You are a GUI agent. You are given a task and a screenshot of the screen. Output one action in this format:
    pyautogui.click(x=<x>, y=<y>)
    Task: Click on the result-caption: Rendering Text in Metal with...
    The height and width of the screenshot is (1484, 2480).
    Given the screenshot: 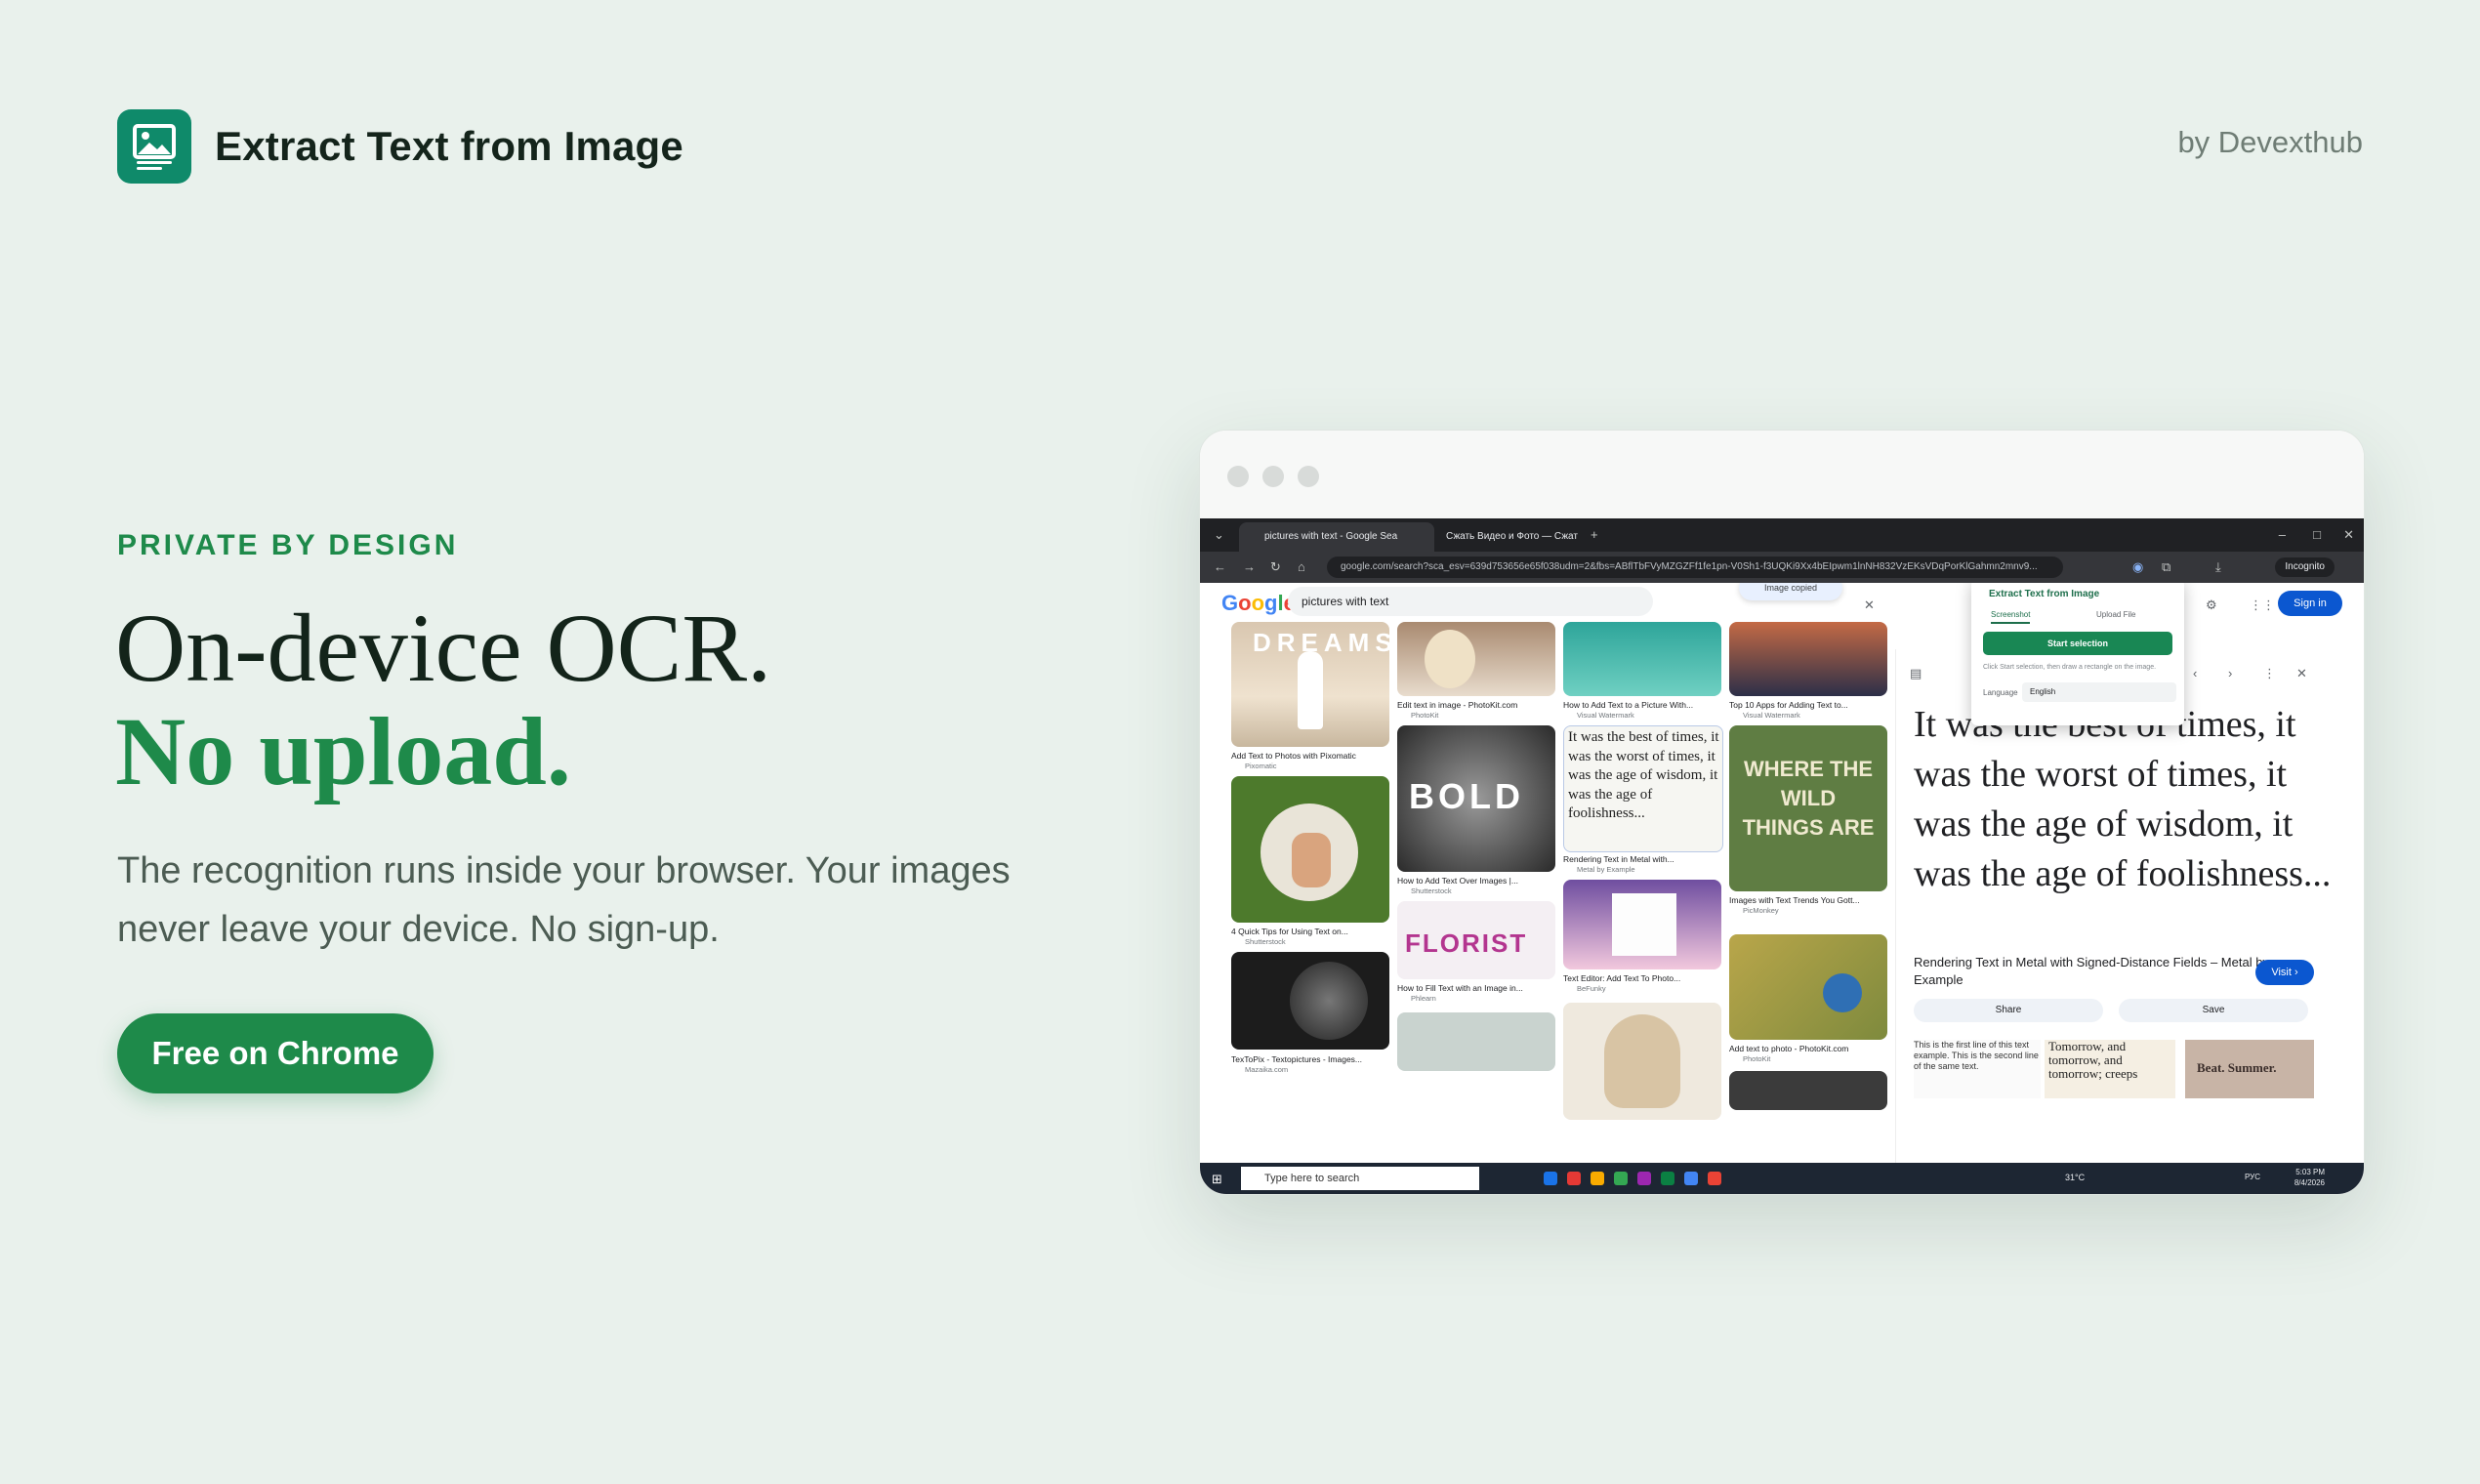 What is the action you would take?
    pyautogui.click(x=1618, y=859)
    